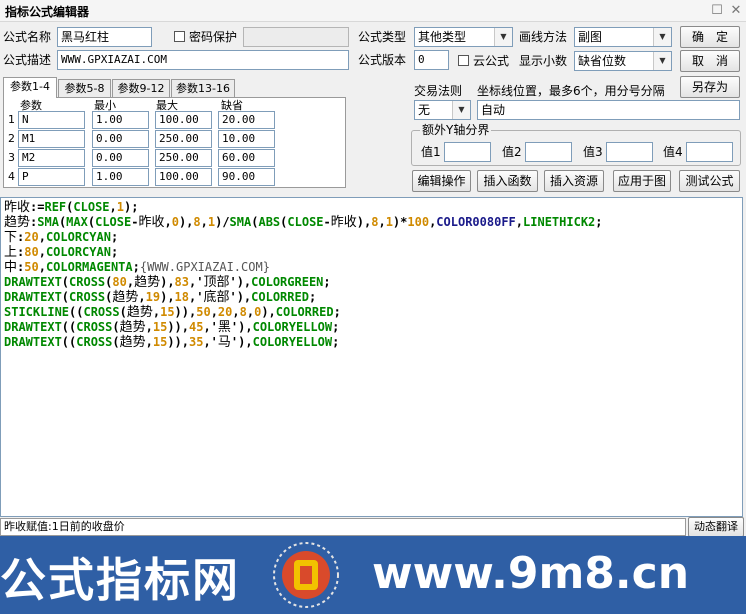 Image resolution: width=746 pixels, height=614 pixels. Describe the element at coordinates (91, 207) in the screenshot. I see `code-token: CLOSE` at that location.